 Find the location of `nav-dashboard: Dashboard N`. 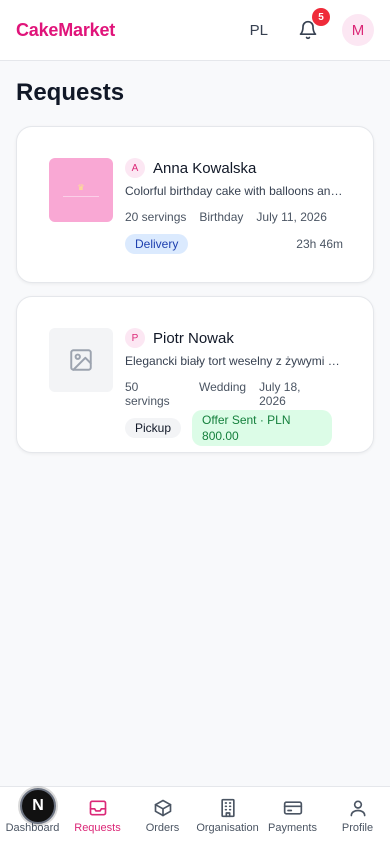

nav-dashboard: Dashboard N is located at coordinates (32, 815).